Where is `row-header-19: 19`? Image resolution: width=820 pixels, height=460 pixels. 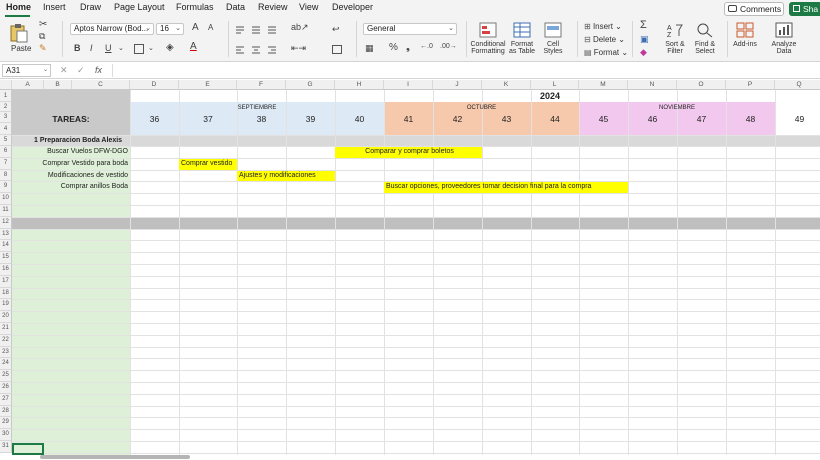 row-header-19: 19 is located at coordinates (6, 305).